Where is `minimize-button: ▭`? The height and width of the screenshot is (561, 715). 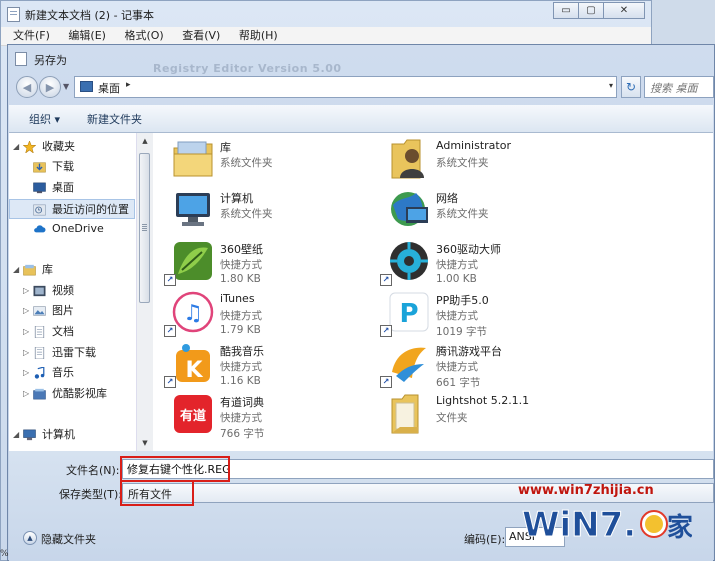
minimize-button: ▭ is located at coordinates (566, 10).